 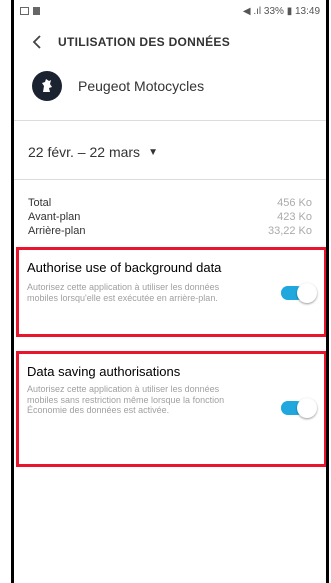 What do you see at coordinates (170, 217) in the screenshot?
I see `usage-row-foreground: Avant-plan 423 Ko` at bounding box center [170, 217].